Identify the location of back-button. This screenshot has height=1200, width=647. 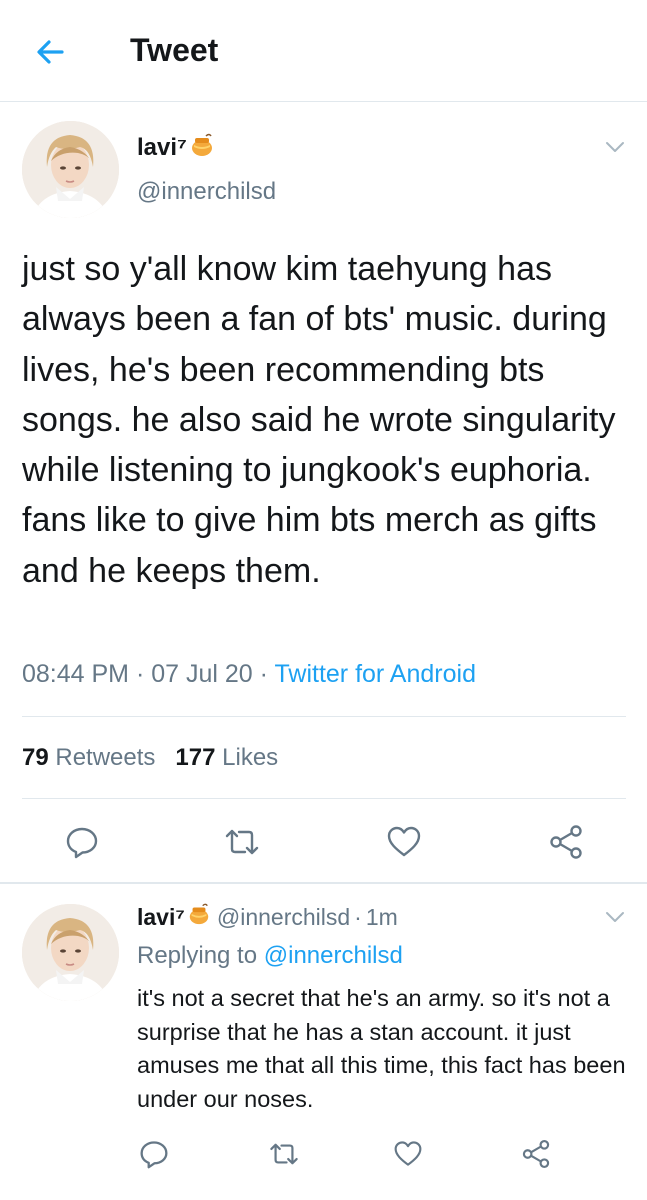
(50, 52).